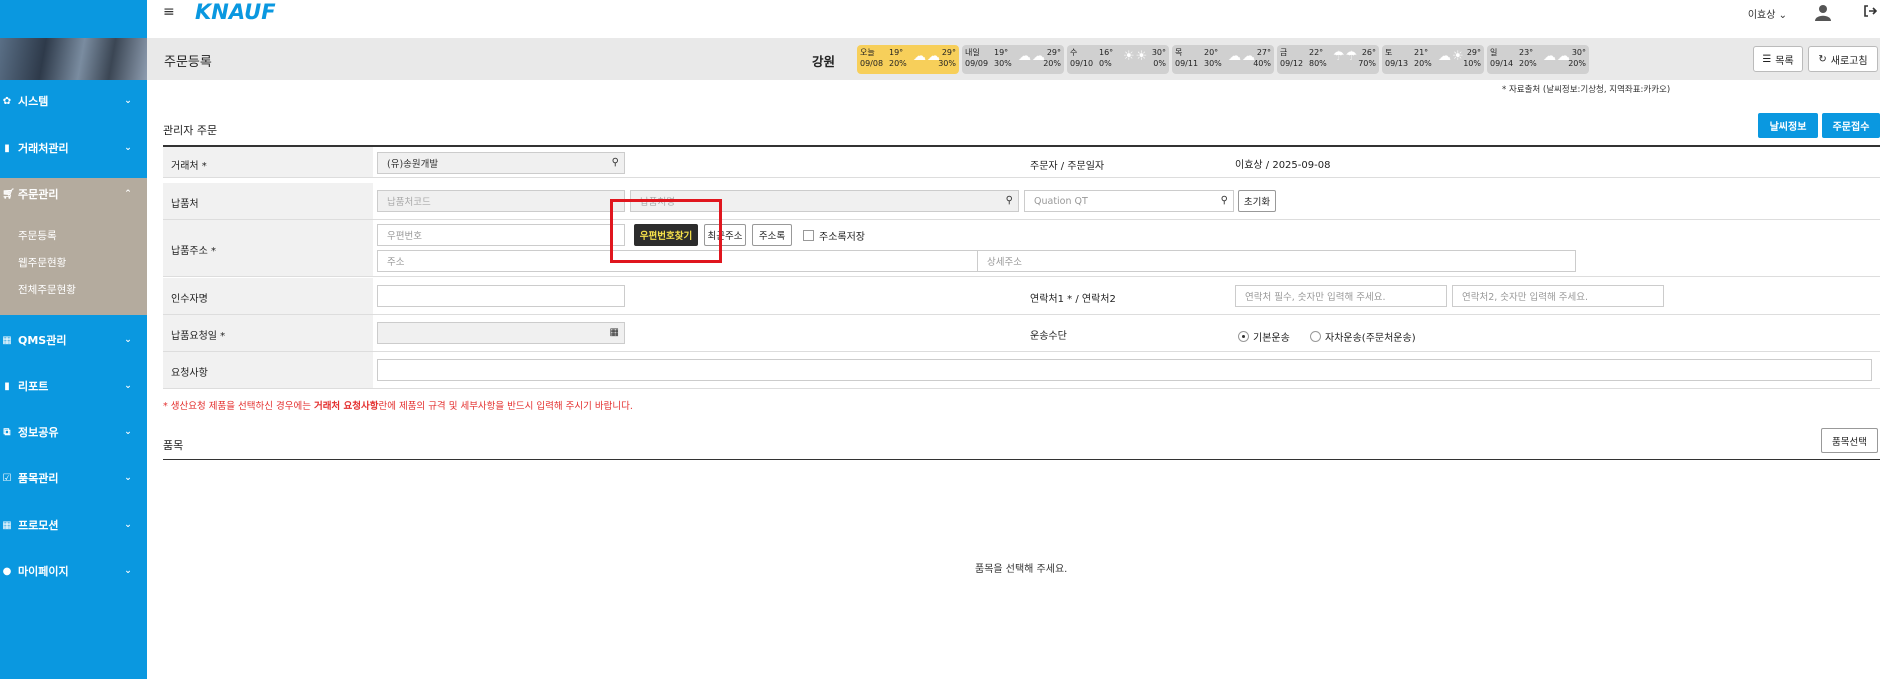 Image resolution: width=1880 pixels, height=679 pixels. What do you see at coordinates (73, 194) in the screenshot?
I see `sidebar-item-orders: 🛒︎ 주문관리 ⌃` at bounding box center [73, 194].